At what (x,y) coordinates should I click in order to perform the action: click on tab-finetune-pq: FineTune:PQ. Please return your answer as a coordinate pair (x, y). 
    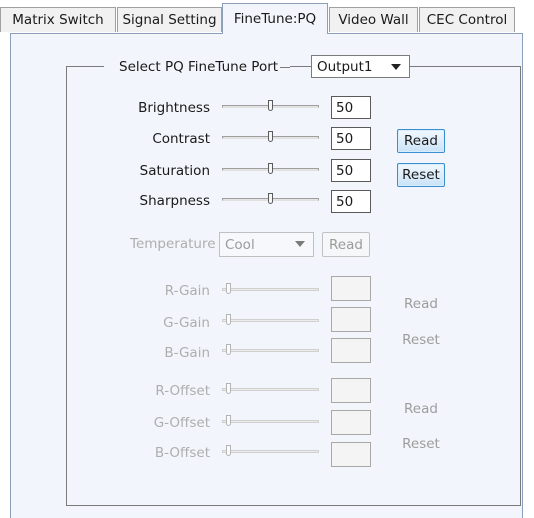
    Looking at the image, I should click on (275, 18).